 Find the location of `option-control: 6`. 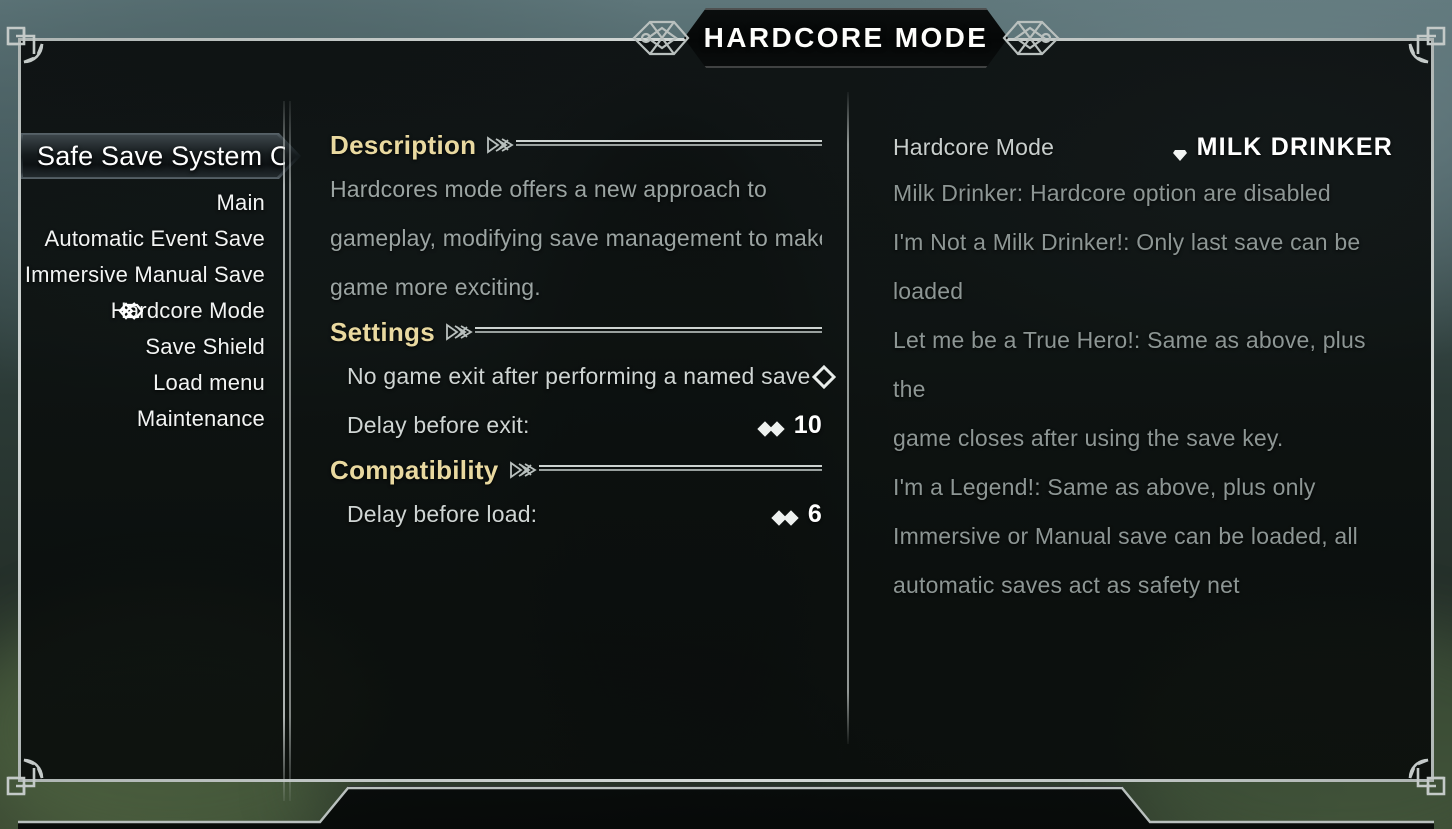

option-control: 6 is located at coordinates (796, 514).